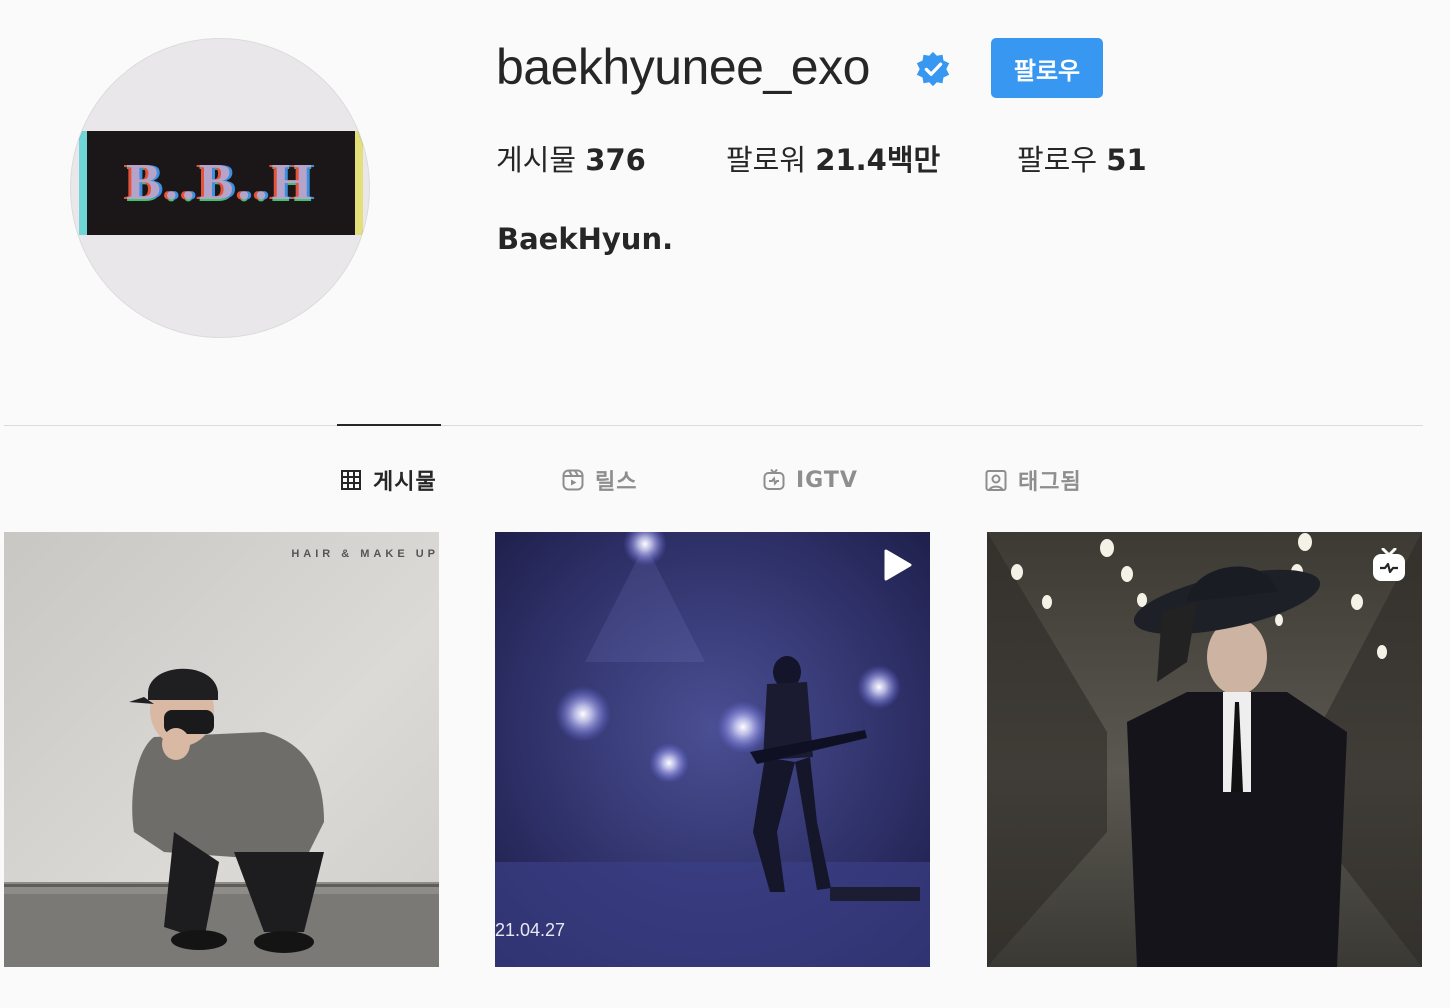 The height and width of the screenshot is (1008, 1450). I want to click on stat-posts-label: 게시물, so click(536, 160).